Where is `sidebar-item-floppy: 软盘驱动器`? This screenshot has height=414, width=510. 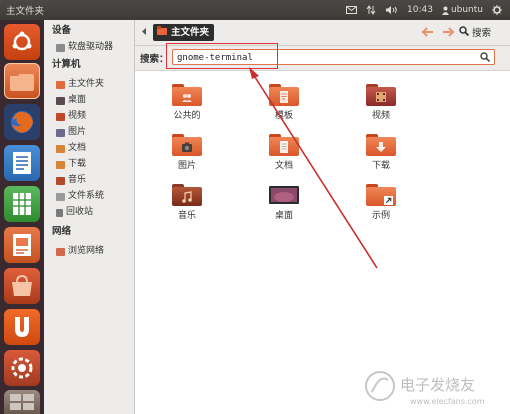
sidebar-item-floppy: 软盘驱动器 is located at coordinates (84, 47).